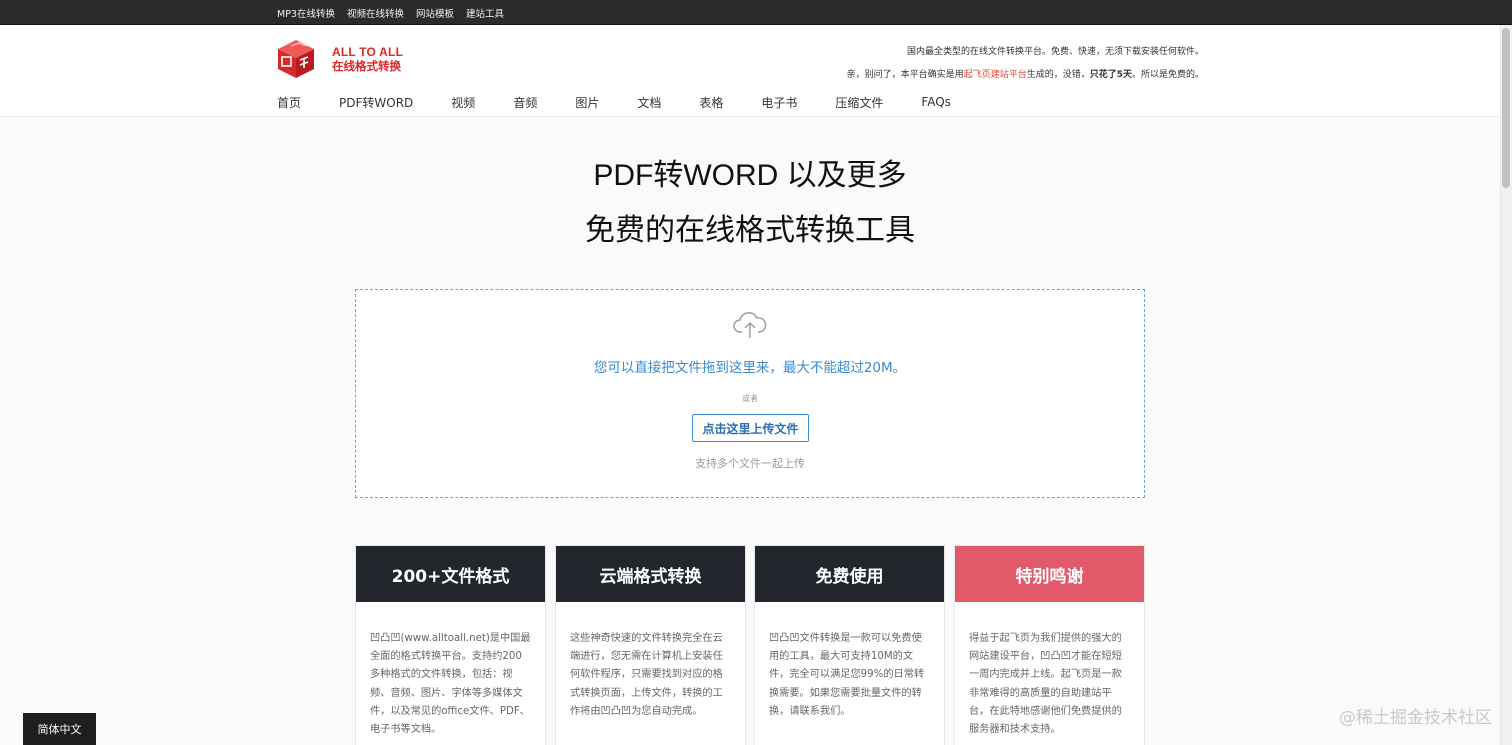 This screenshot has width=1512, height=745. I want to click on nav-home: 首页, so click(289, 102).